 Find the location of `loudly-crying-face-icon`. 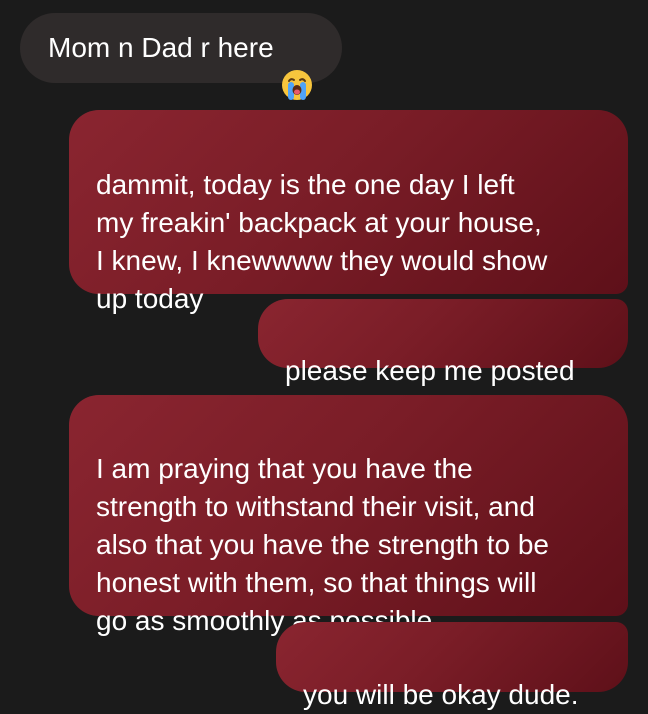

loudly-crying-face-icon is located at coordinates (297, 65).